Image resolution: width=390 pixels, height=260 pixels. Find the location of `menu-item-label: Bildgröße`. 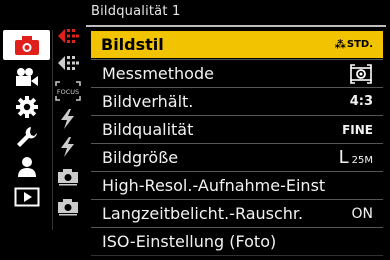

menu-item-label: Bildgröße is located at coordinates (140, 157).